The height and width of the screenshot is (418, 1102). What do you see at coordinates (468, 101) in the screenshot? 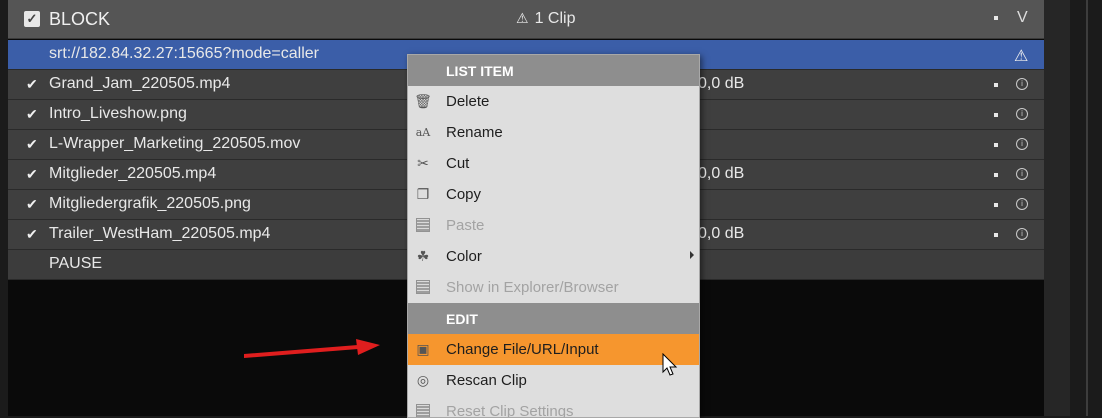
I see `menu-item-label: Delete` at bounding box center [468, 101].